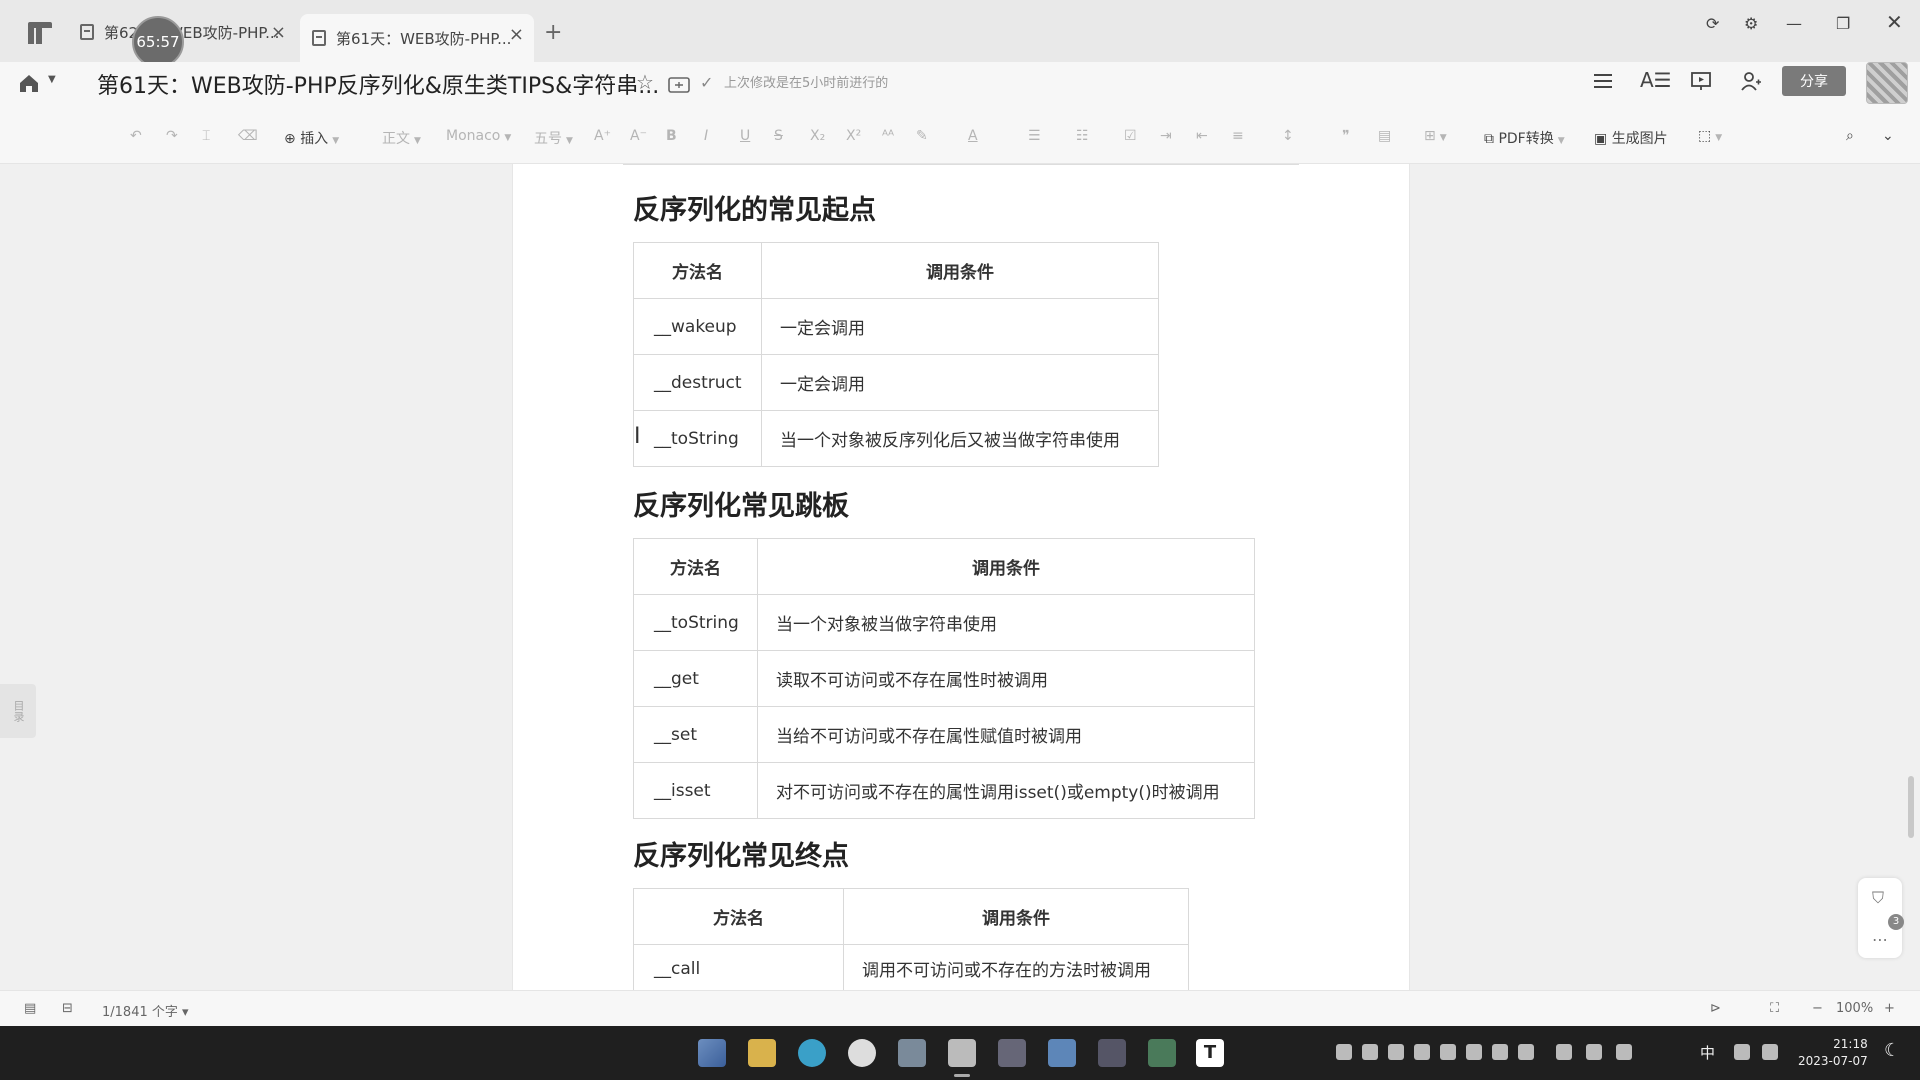 The height and width of the screenshot is (1080, 1920). What do you see at coordinates (1854, 1008) in the screenshot?
I see `zoom-level: 100%` at bounding box center [1854, 1008].